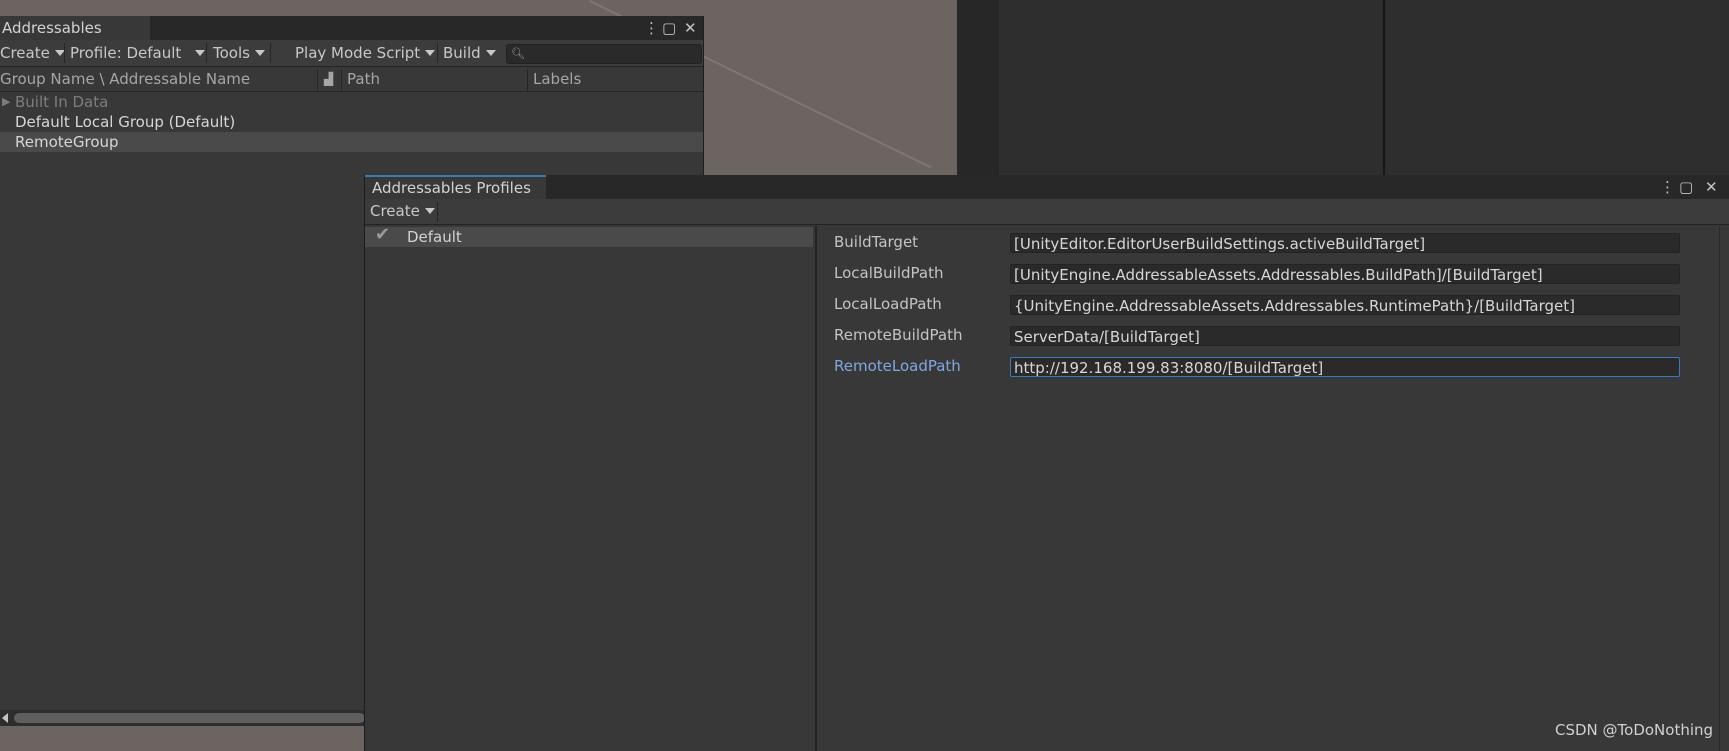 The height and width of the screenshot is (751, 1729). I want to click on variable-label-buildtarget: BuildTarget, so click(876, 242).